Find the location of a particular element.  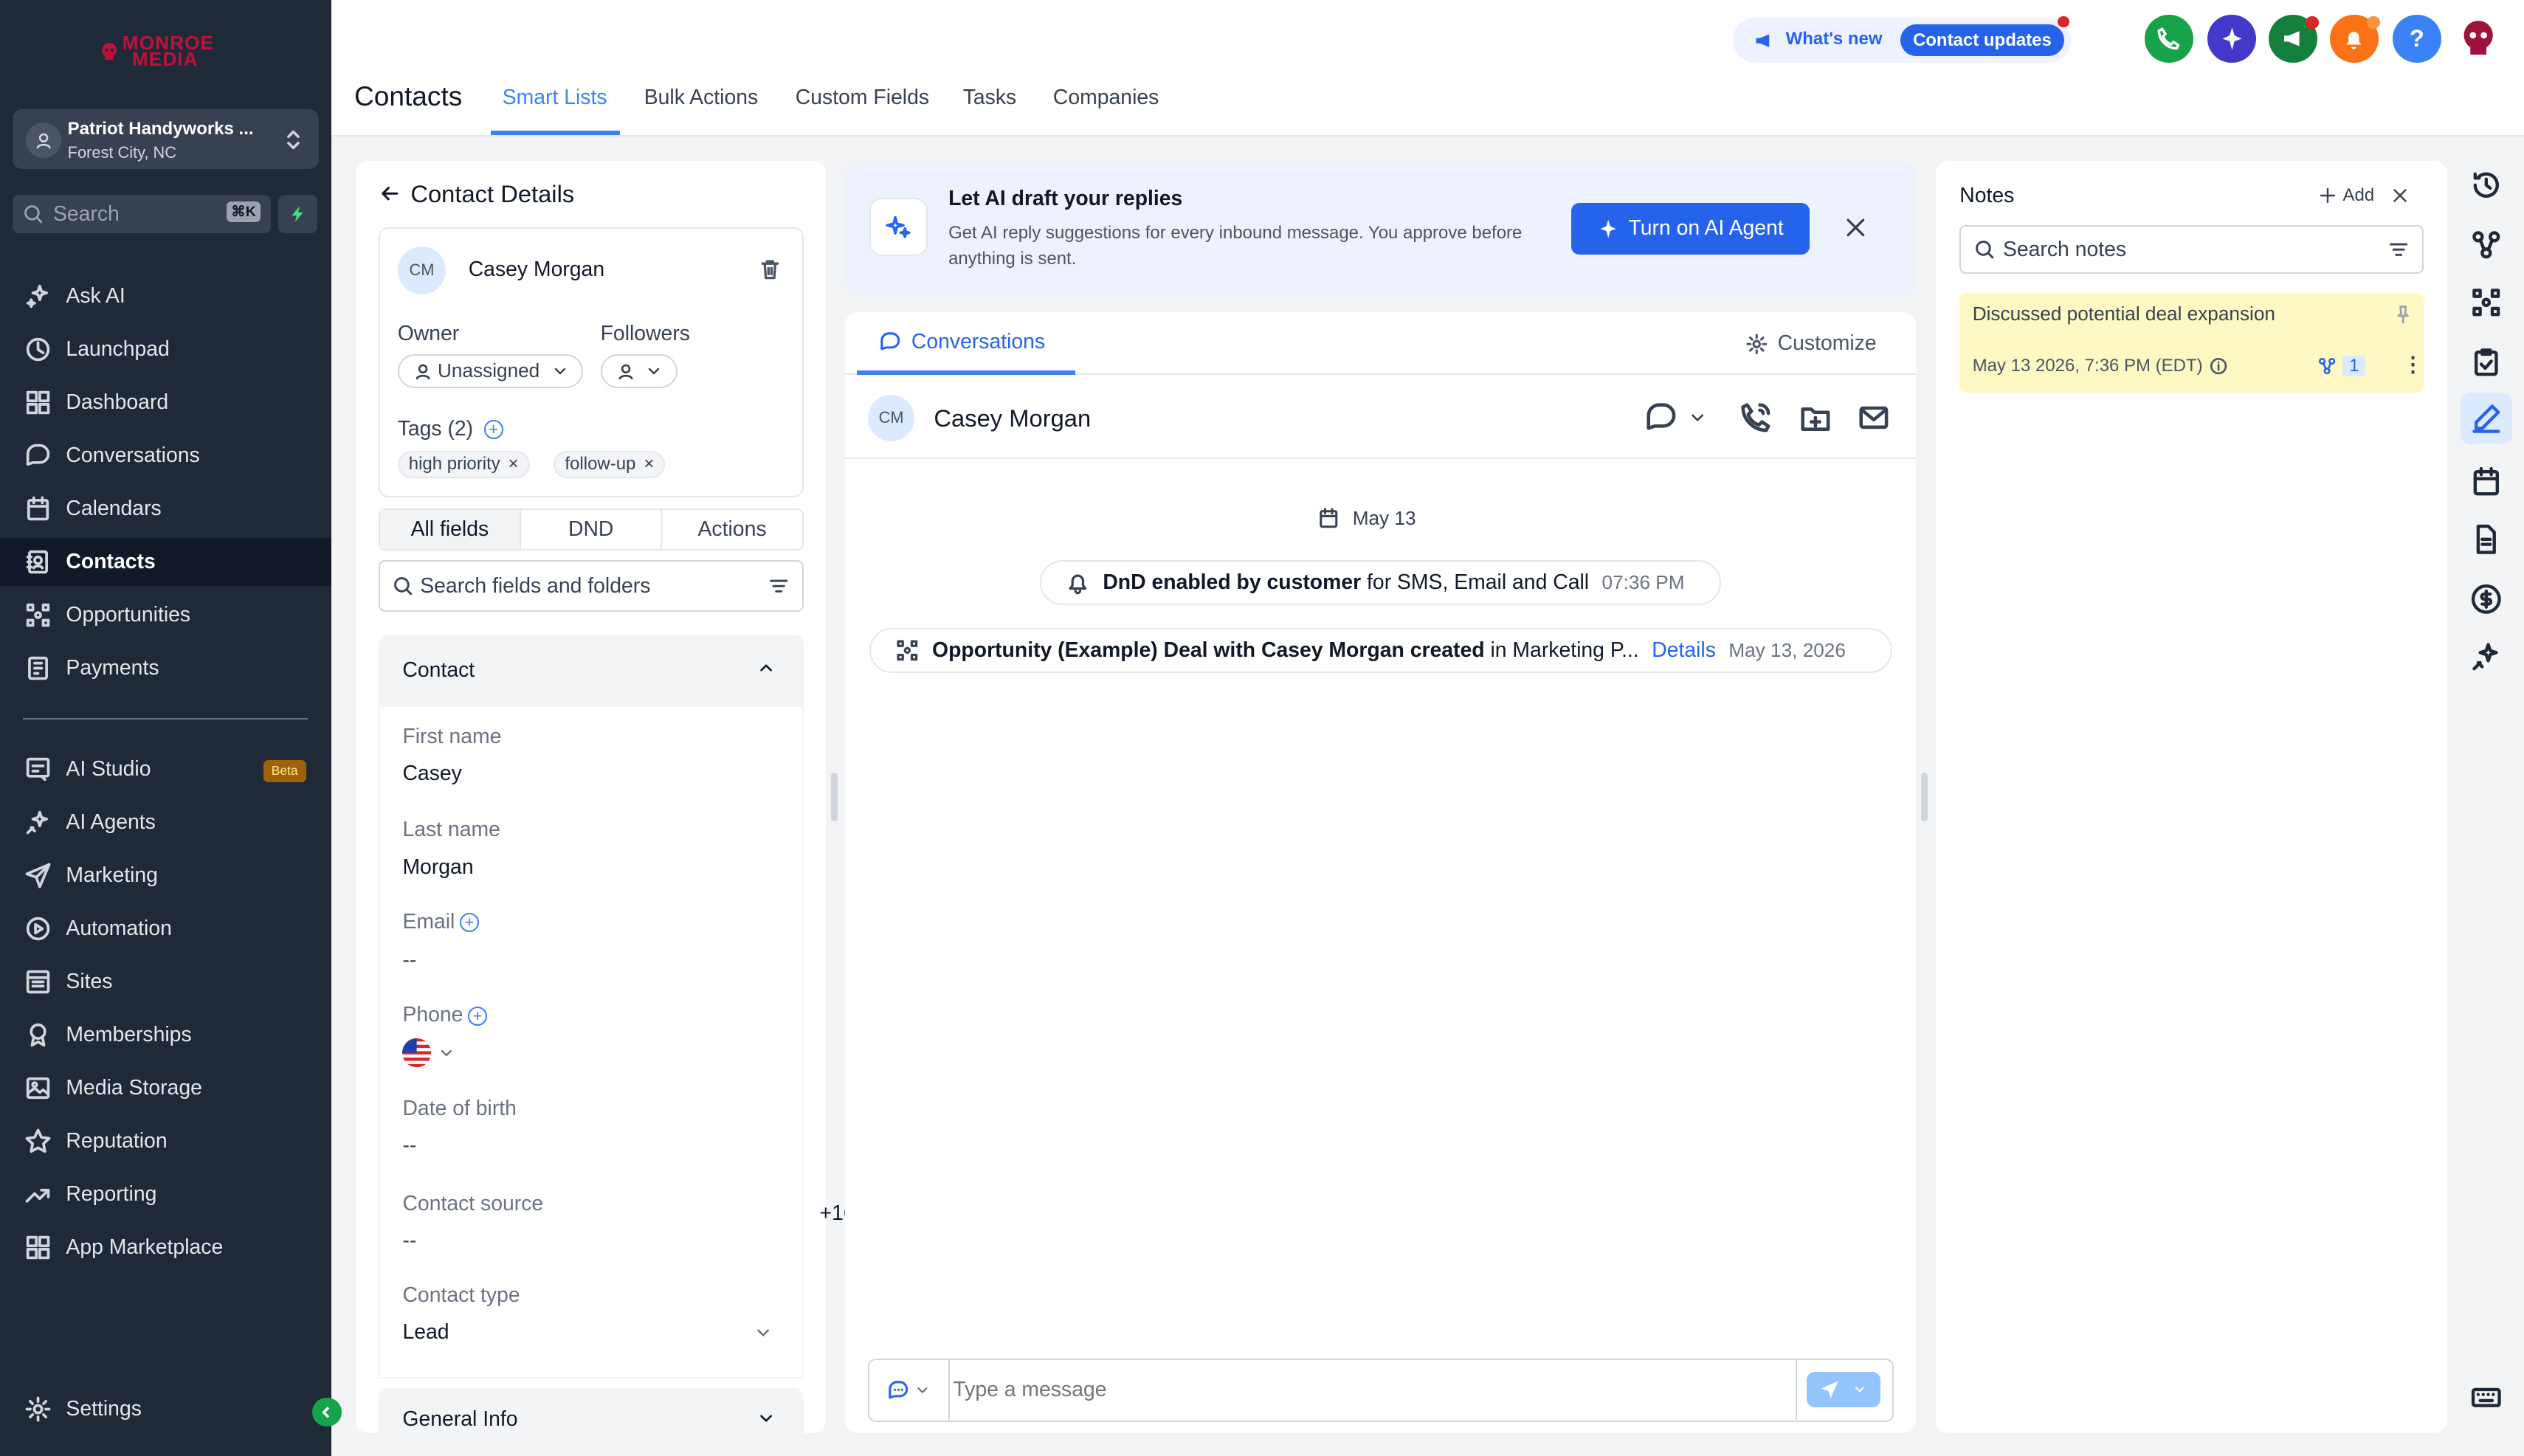

document-icon is located at coordinates (2486, 539).